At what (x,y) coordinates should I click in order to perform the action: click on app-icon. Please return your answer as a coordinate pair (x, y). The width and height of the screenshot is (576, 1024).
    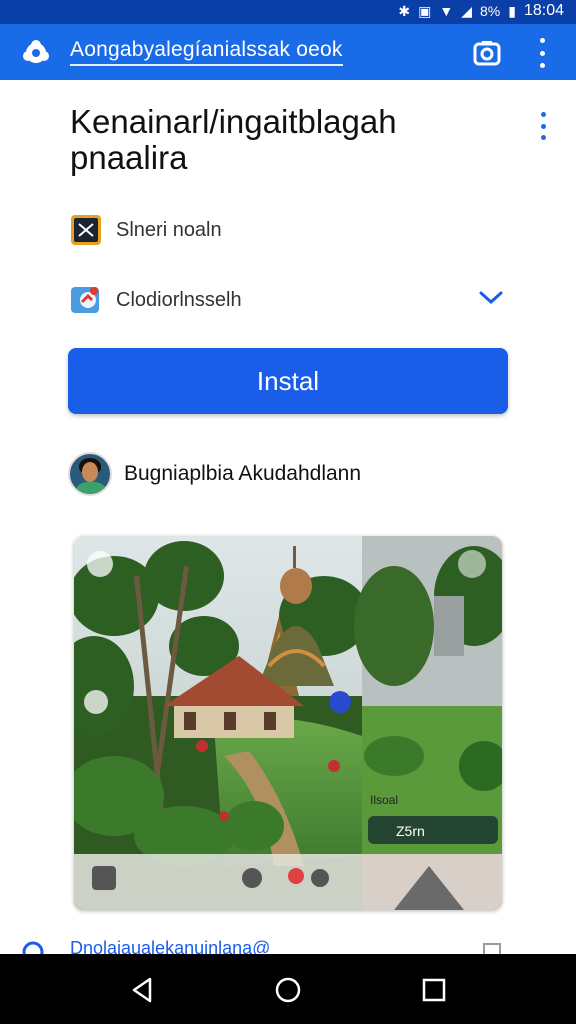
    Looking at the image, I should click on (86, 230).